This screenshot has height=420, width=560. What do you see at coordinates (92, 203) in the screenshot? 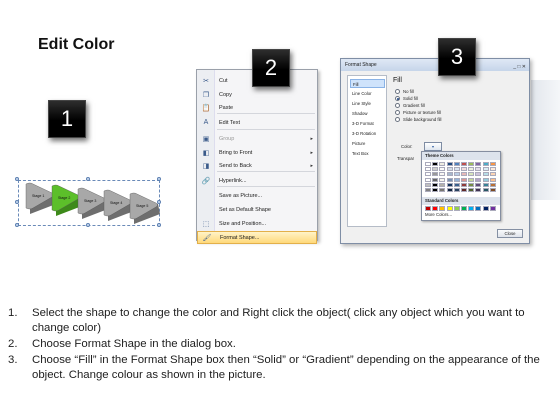
I see `stage-shape: Stage 3` at bounding box center [92, 203].